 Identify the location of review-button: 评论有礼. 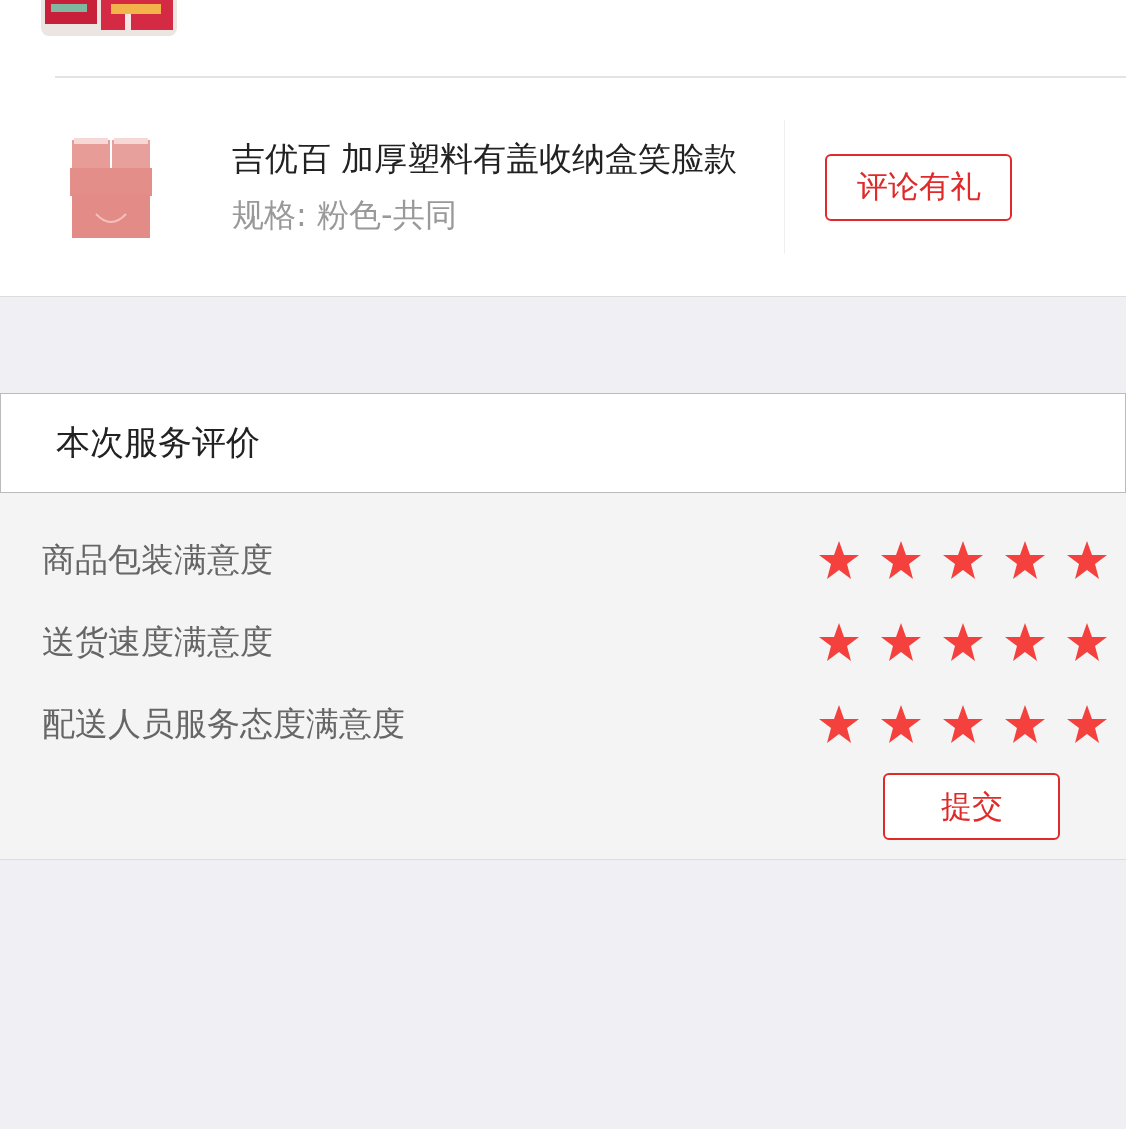
(918, 187).